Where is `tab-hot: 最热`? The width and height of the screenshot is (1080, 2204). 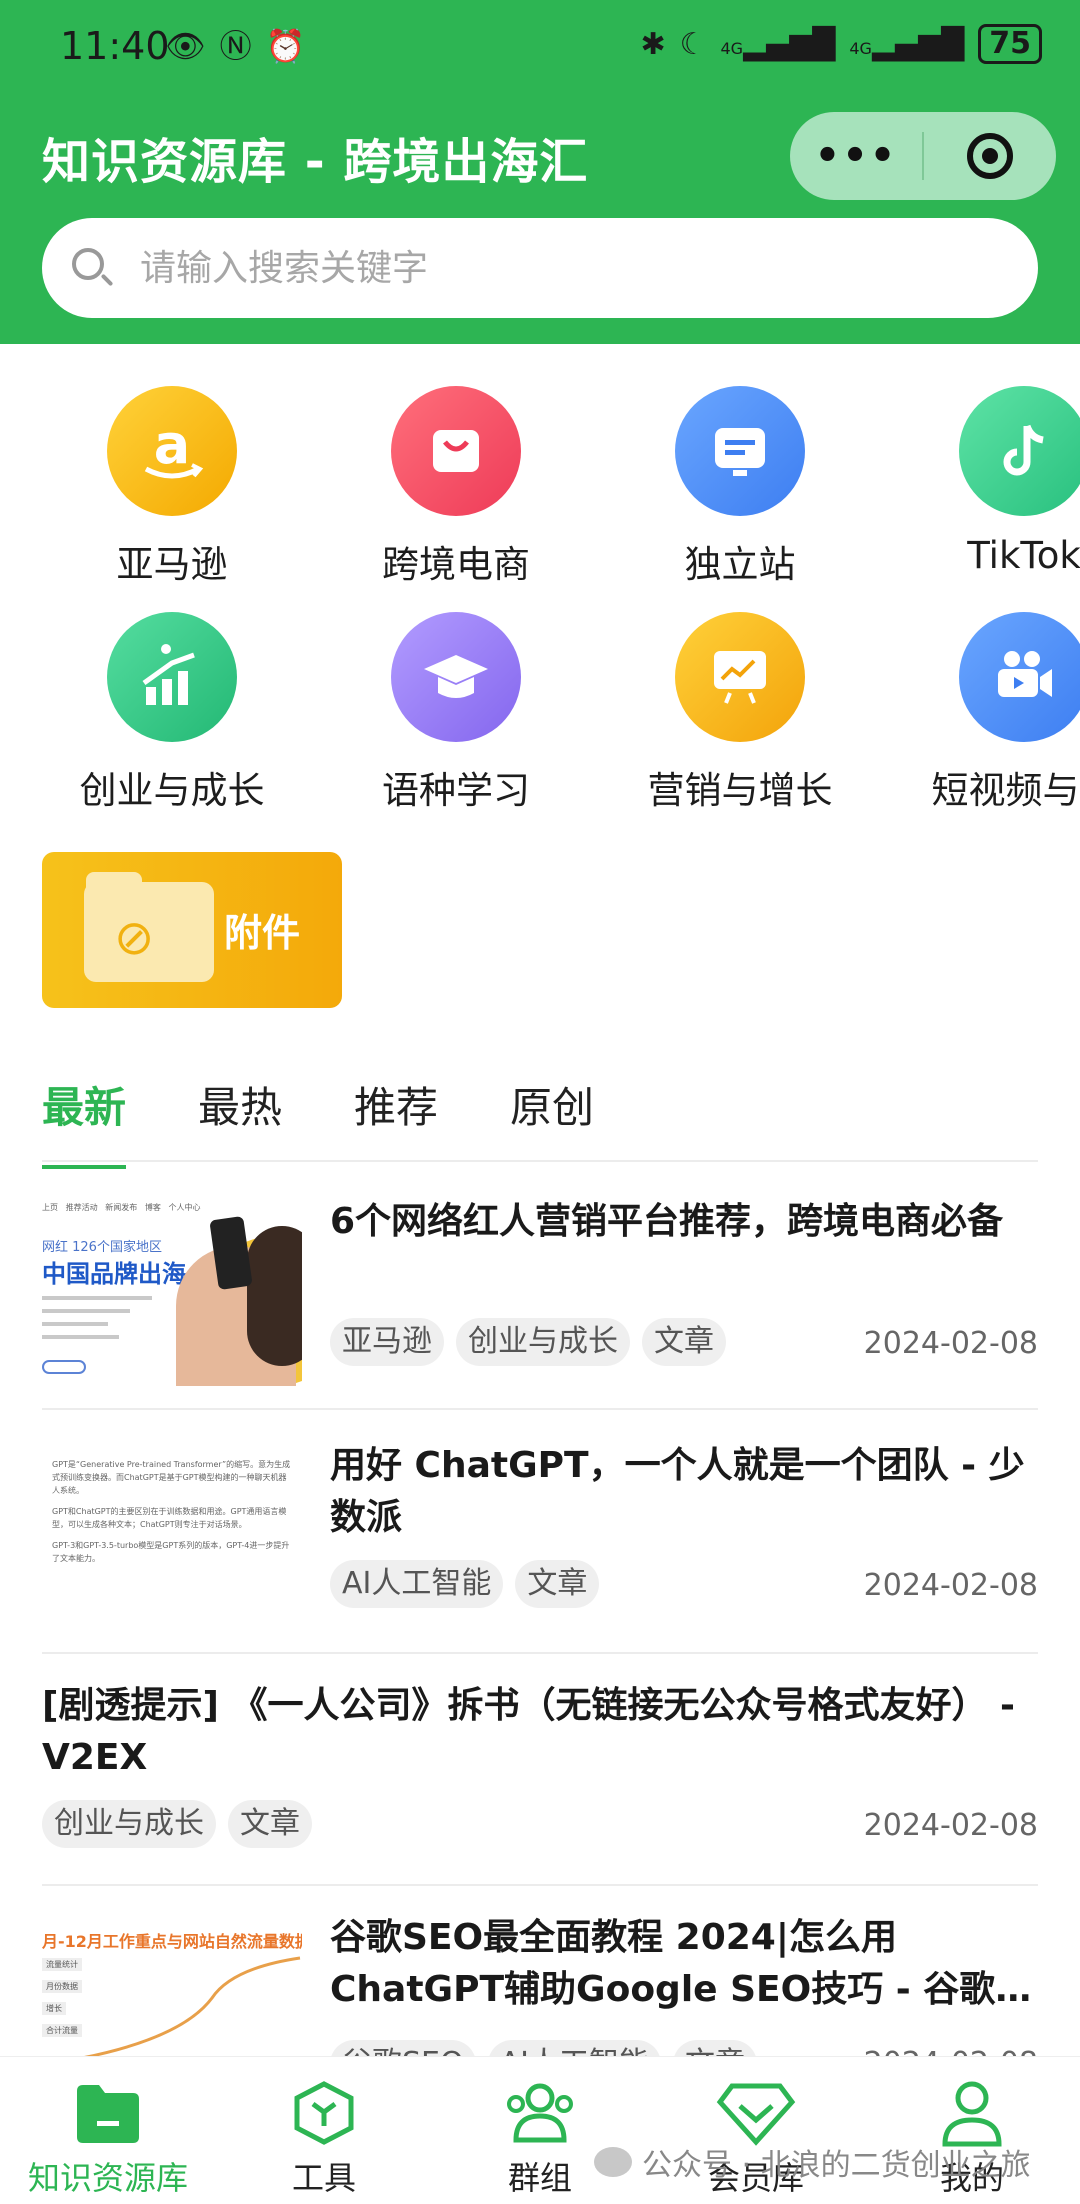 tab-hot: 最热 is located at coordinates (240, 1121).